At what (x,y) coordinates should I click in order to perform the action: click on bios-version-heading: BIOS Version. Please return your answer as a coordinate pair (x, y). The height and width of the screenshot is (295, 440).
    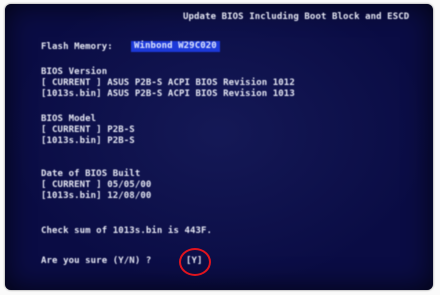
    Looking at the image, I should click on (74, 72).